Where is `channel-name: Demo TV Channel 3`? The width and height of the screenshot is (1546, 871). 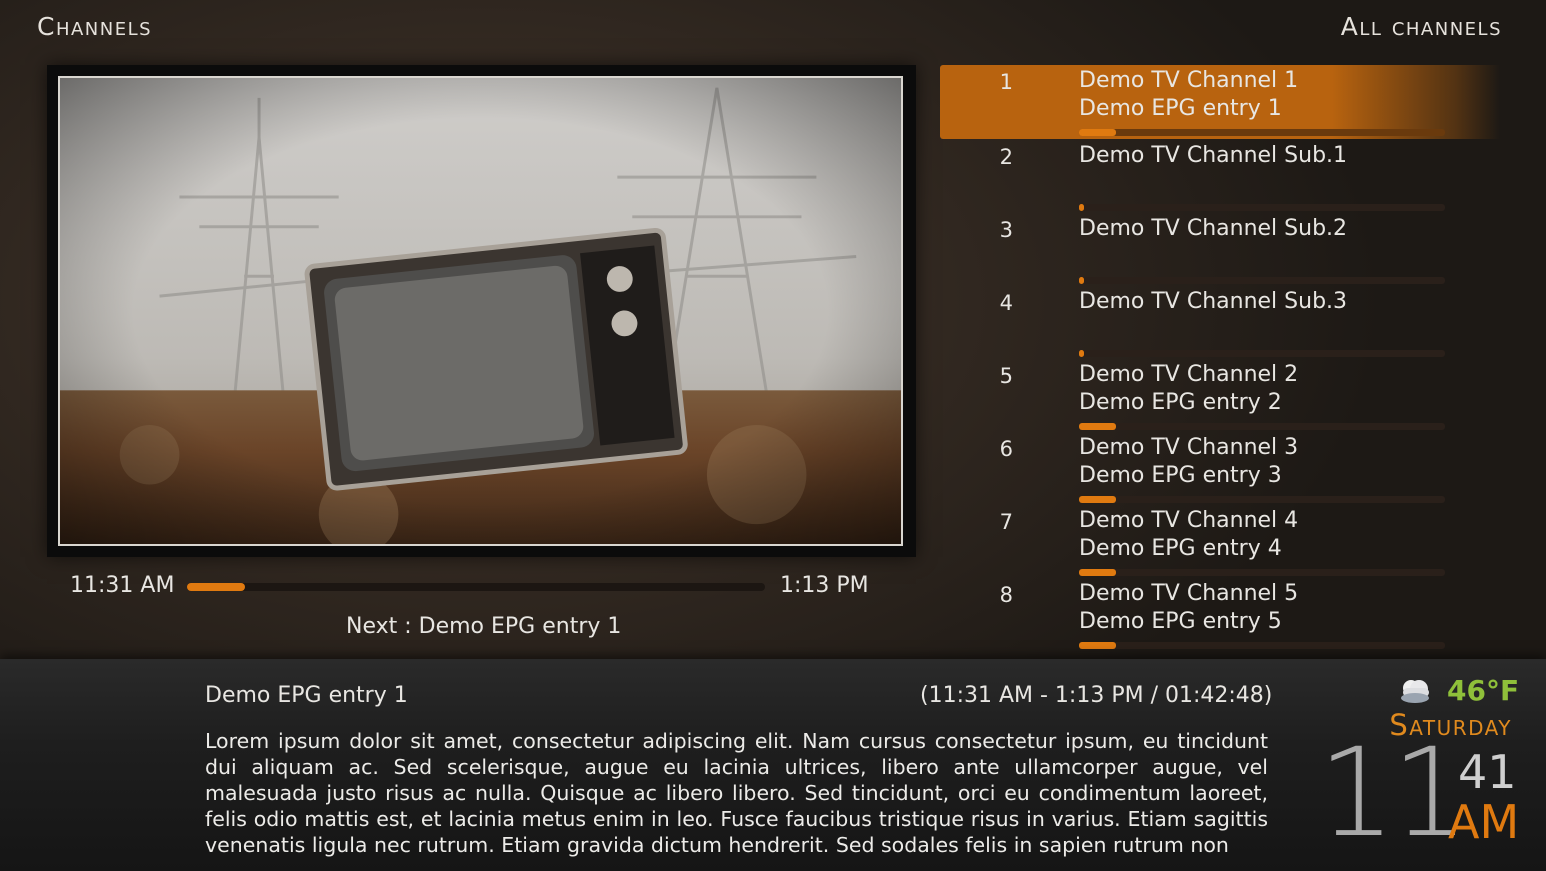 channel-name: Demo TV Channel 3 is located at coordinates (1189, 447).